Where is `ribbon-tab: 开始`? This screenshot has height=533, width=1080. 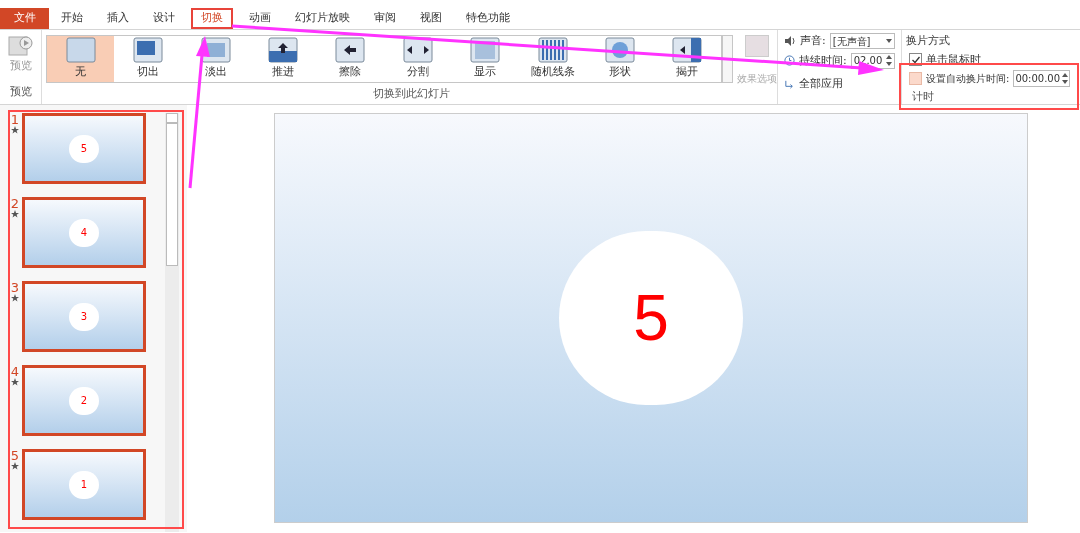 ribbon-tab: 开始 is located at coordinates (72, 18).